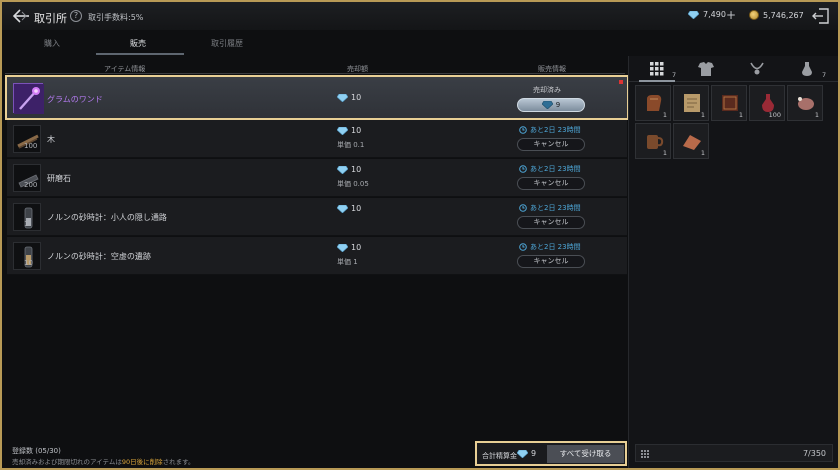 The width and height of the screenshot is (840, 470). Describe the element at coordinates (347, 262) in the screenshot. I see `unit-price: 単価 1` at that location.